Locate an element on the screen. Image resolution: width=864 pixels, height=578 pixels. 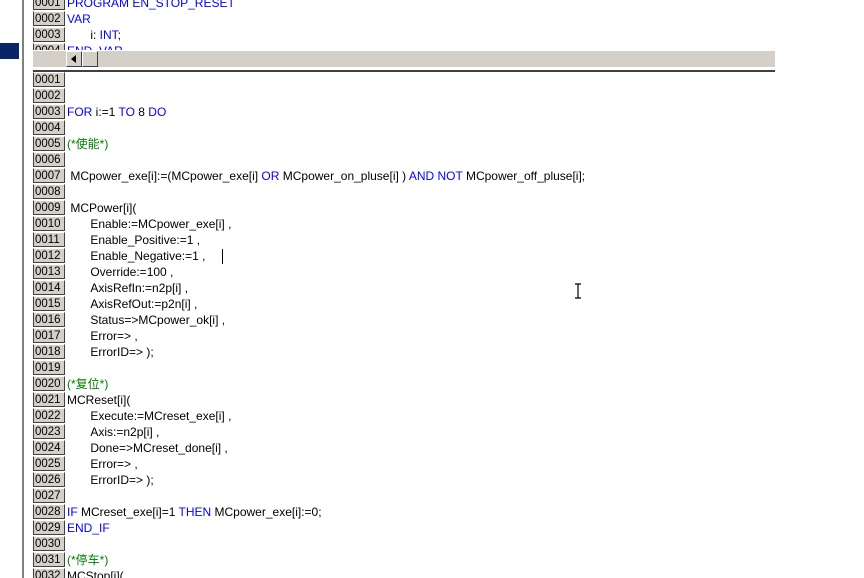
code-line: 0003 i: INT; is located at coordinates (404, 35).